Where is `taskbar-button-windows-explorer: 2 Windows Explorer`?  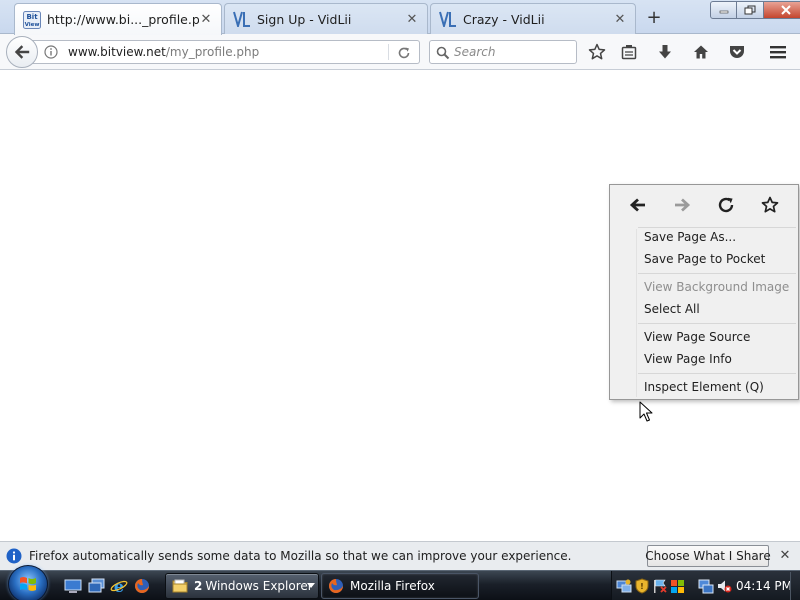
taskbar-button-windows-explorer: 2 Windows Explorer is located at coordinates (242, 586).